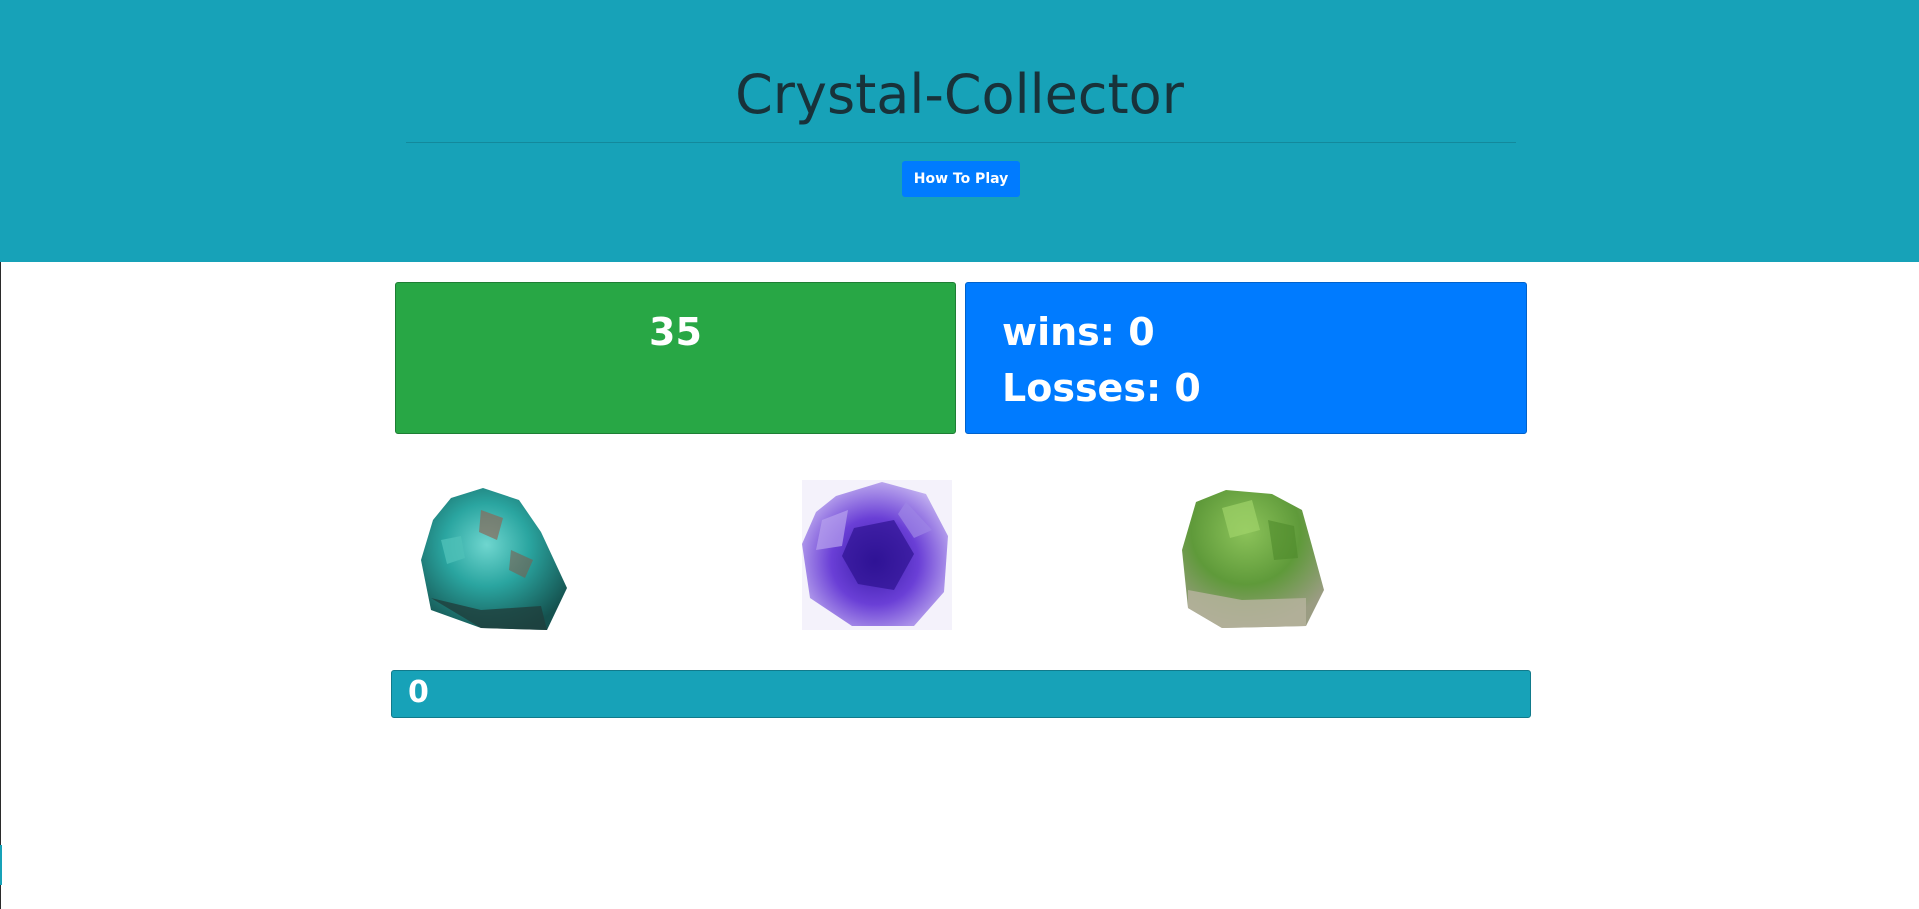 The width and height of the screenshot is (1919, 909). I want to click on turquoise-crystal-button, so click(496, 555).